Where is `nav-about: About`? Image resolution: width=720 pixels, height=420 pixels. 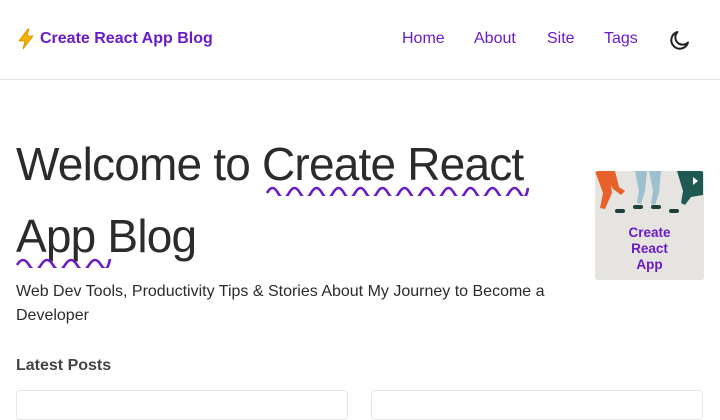
nav-about: About is located at coordinates (495, 39).